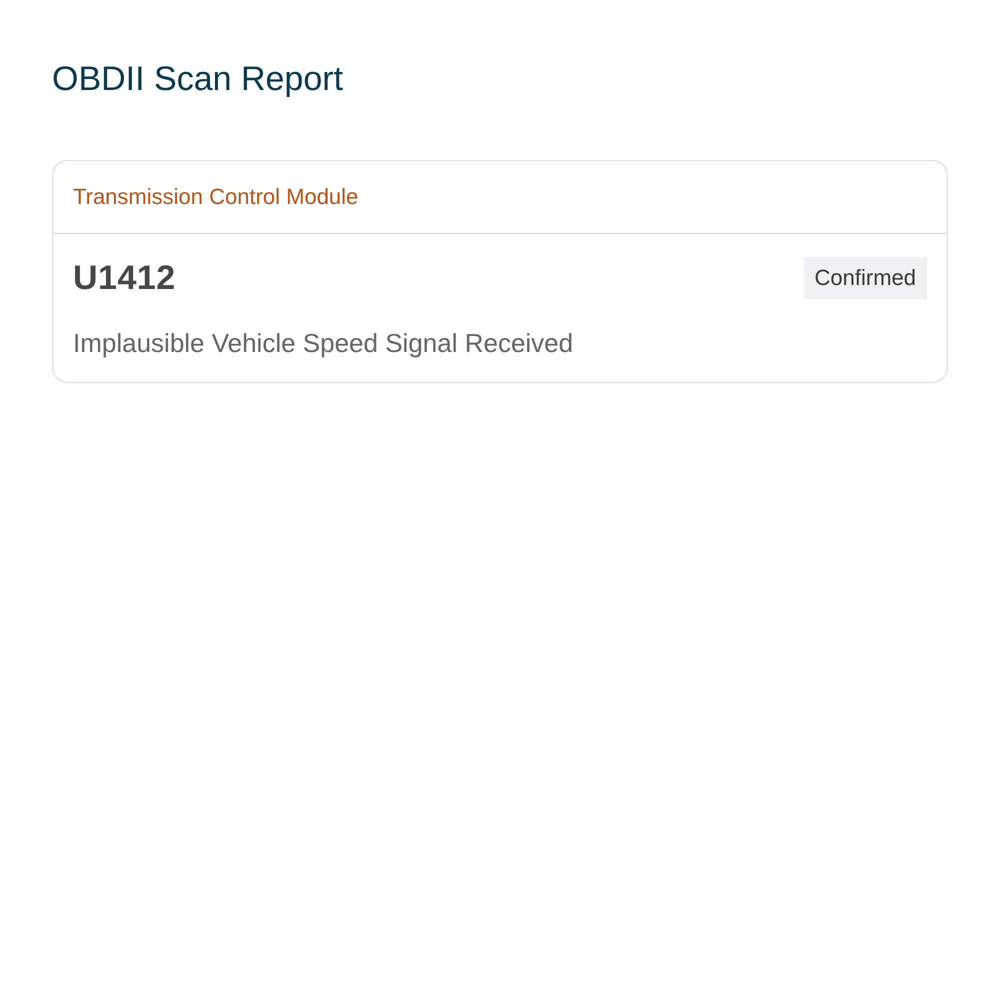 The height and width of the screenshot is (1000, 1000). I want to click on module-name: Transmission Control Module, so click(215, 197).